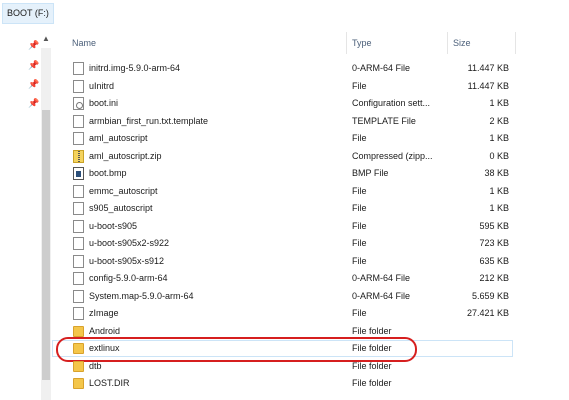 This screenshot has width=569, height=400. I want to click on file-row: config-5.9.0-arm-64 0-ARM-64 File 212 KB, so click(310, 278).